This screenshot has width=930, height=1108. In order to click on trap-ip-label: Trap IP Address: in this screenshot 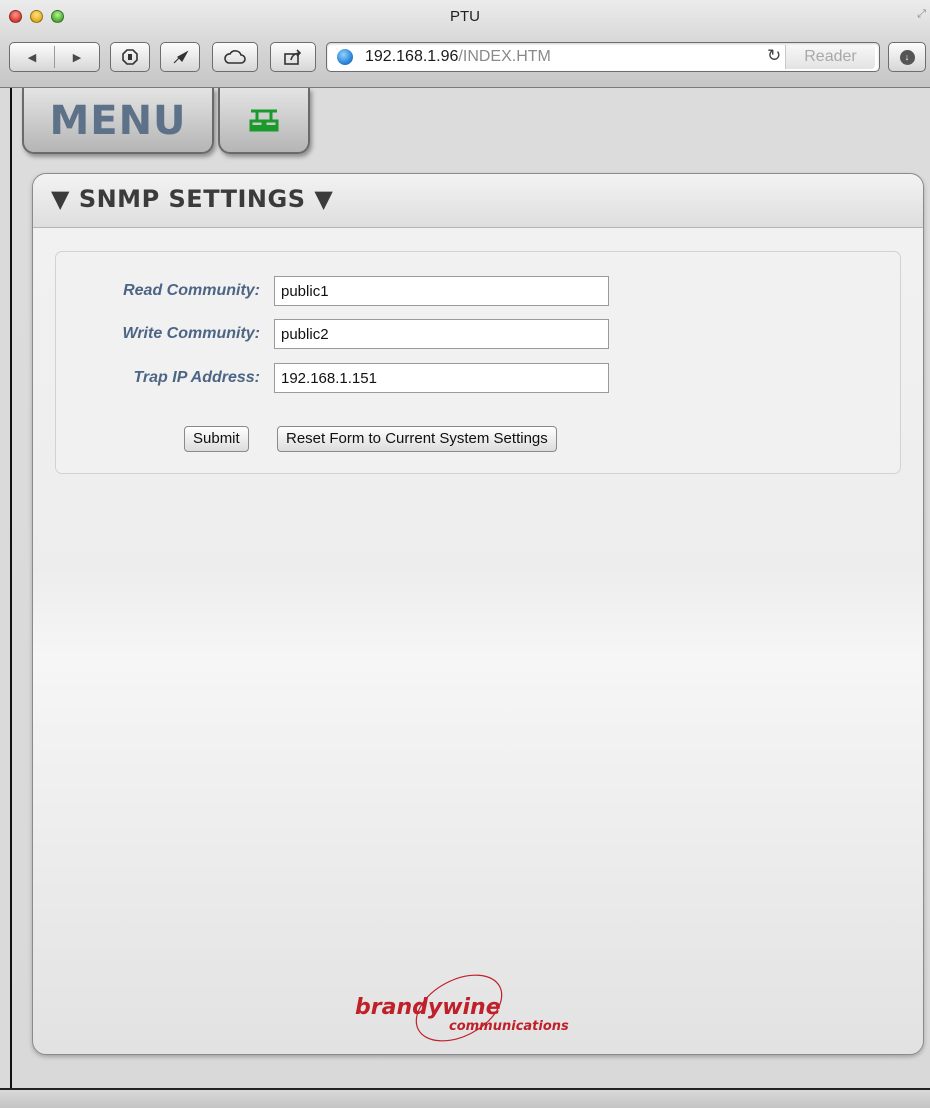, I will do `click(196, 377)`.